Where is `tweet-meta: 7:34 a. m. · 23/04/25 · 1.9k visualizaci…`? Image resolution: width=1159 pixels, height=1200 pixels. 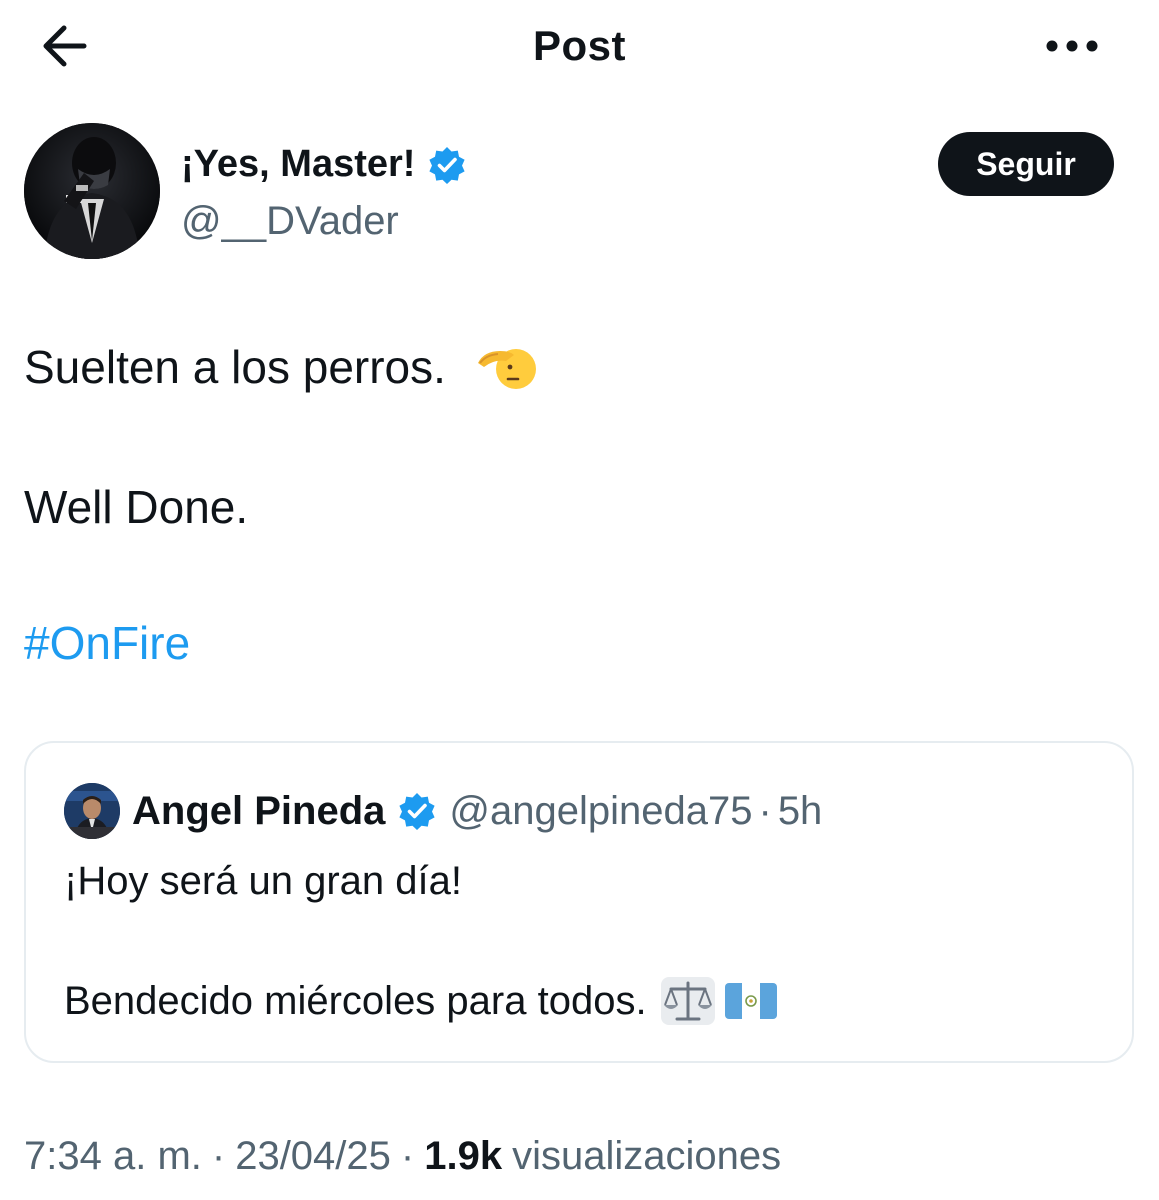
tweet-meta: 7:34 a. m. · 23/04/25 · 1.9k visualizaci… is located at coordinates (402, 1156).